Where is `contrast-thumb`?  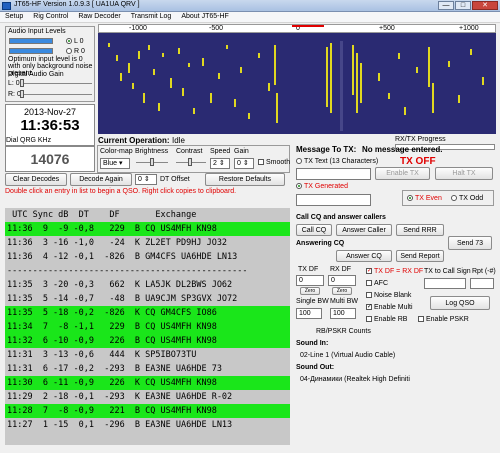
contrast-thumb is located at coordinates (190, 162).